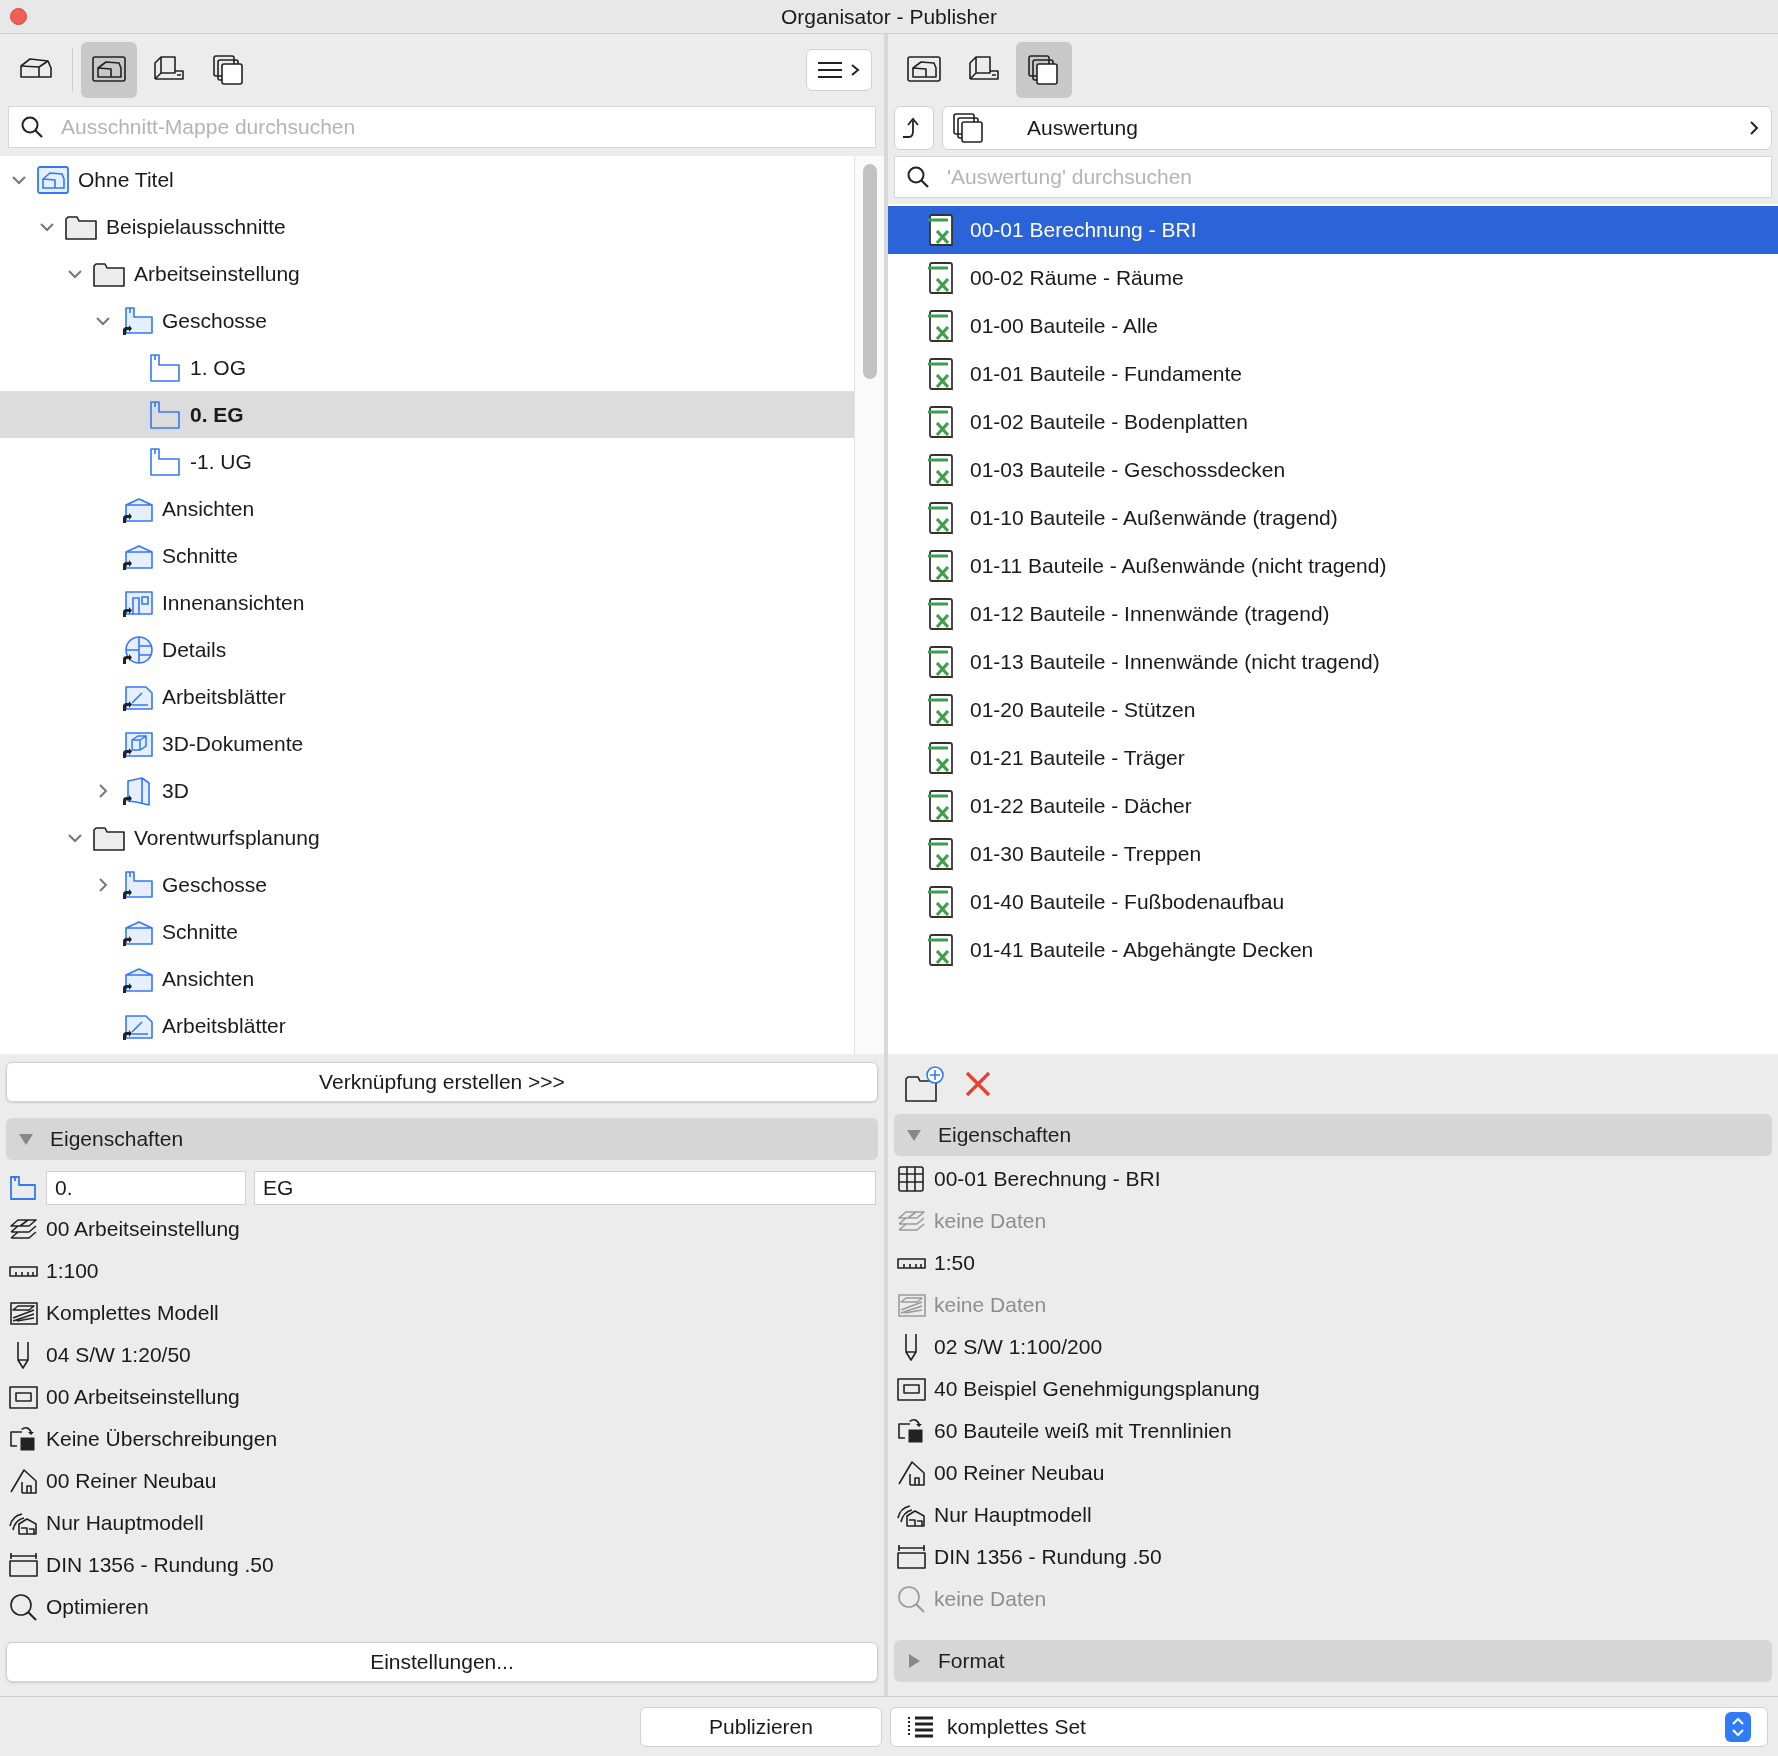 This screenshot has width=1778, height=1756. I want to click on list-item: 01-41 Bauteile - Abgehängte Decken, so click(1333, 950).